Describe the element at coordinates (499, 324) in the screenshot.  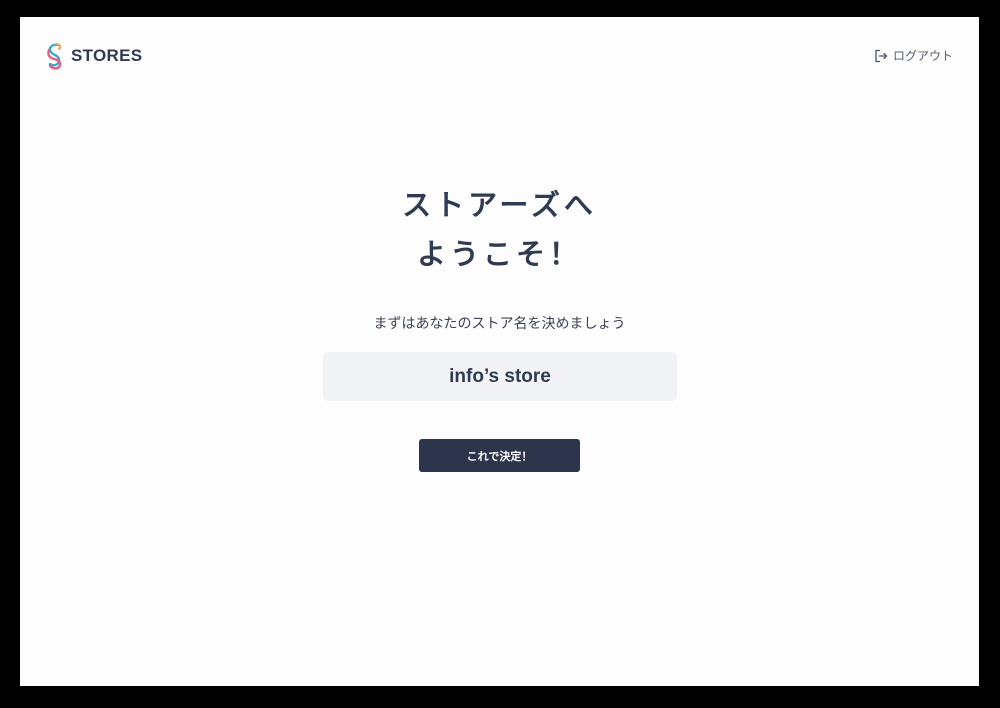
I see `store-name-instruction: まずはあなたのストア名を決めましょう` at that location.